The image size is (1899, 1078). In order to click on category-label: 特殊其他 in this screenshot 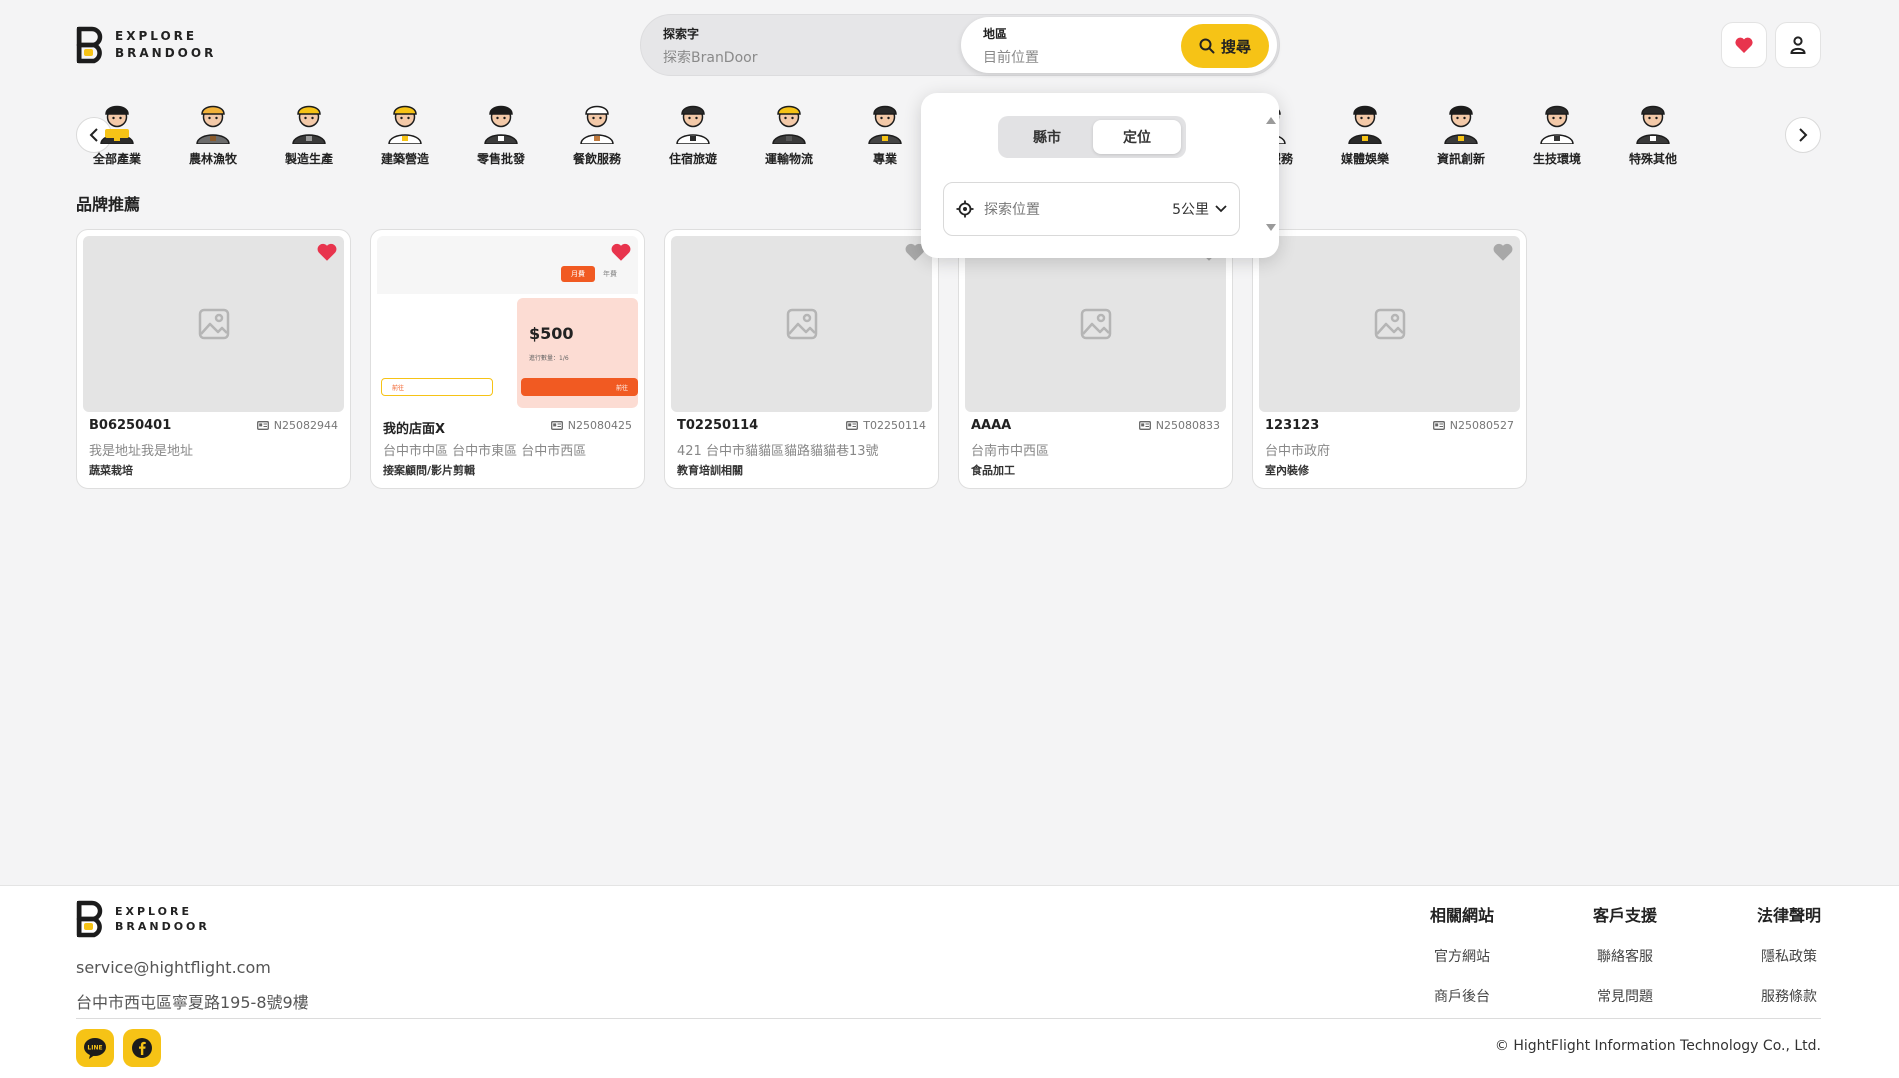, I will do `click(1652, 159)`.